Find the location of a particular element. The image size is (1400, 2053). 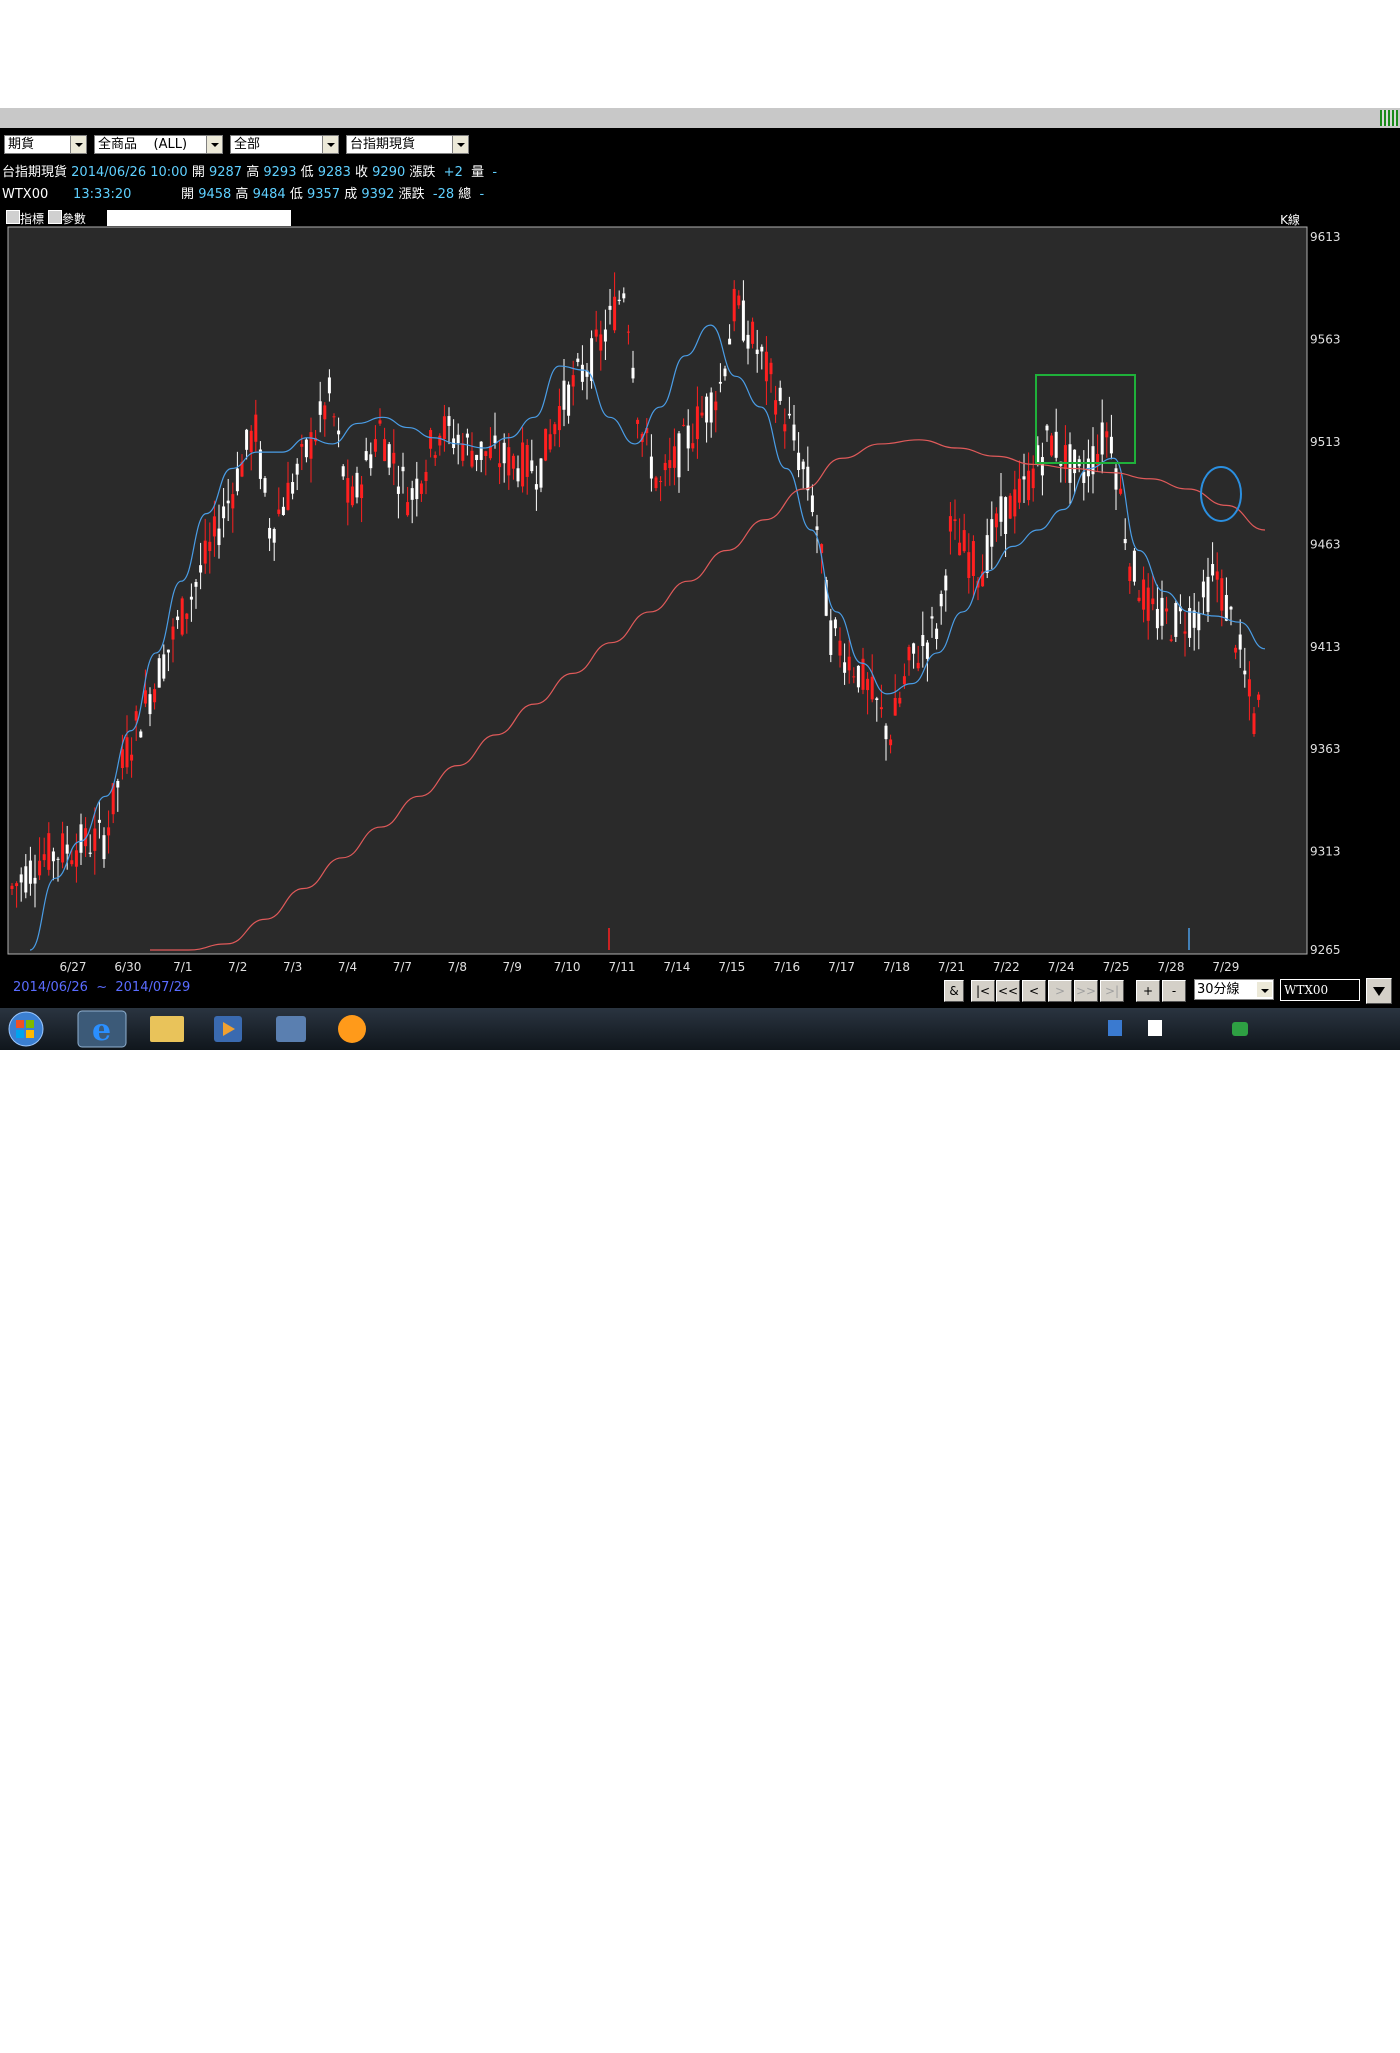

ime-icon: A is located at coordinates (1132, 2035).